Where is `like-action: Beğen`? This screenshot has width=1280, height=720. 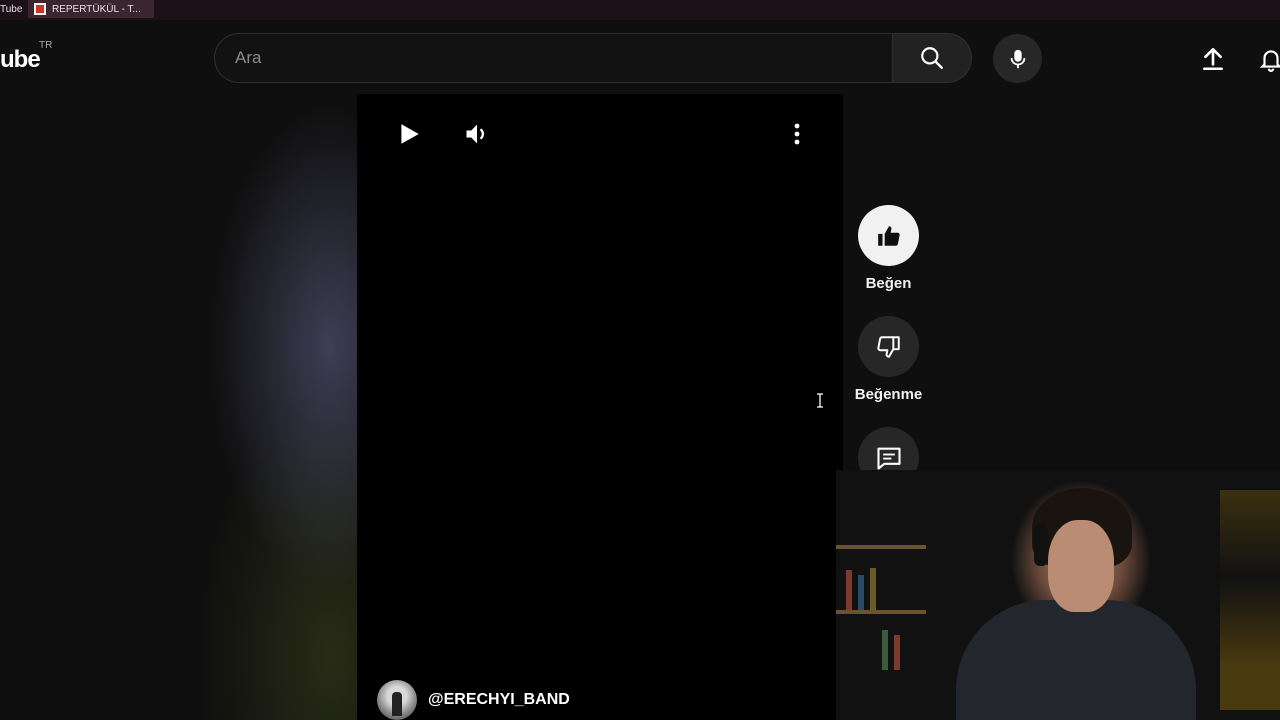 like-action: Beğen is located at coordinates (888, 248).